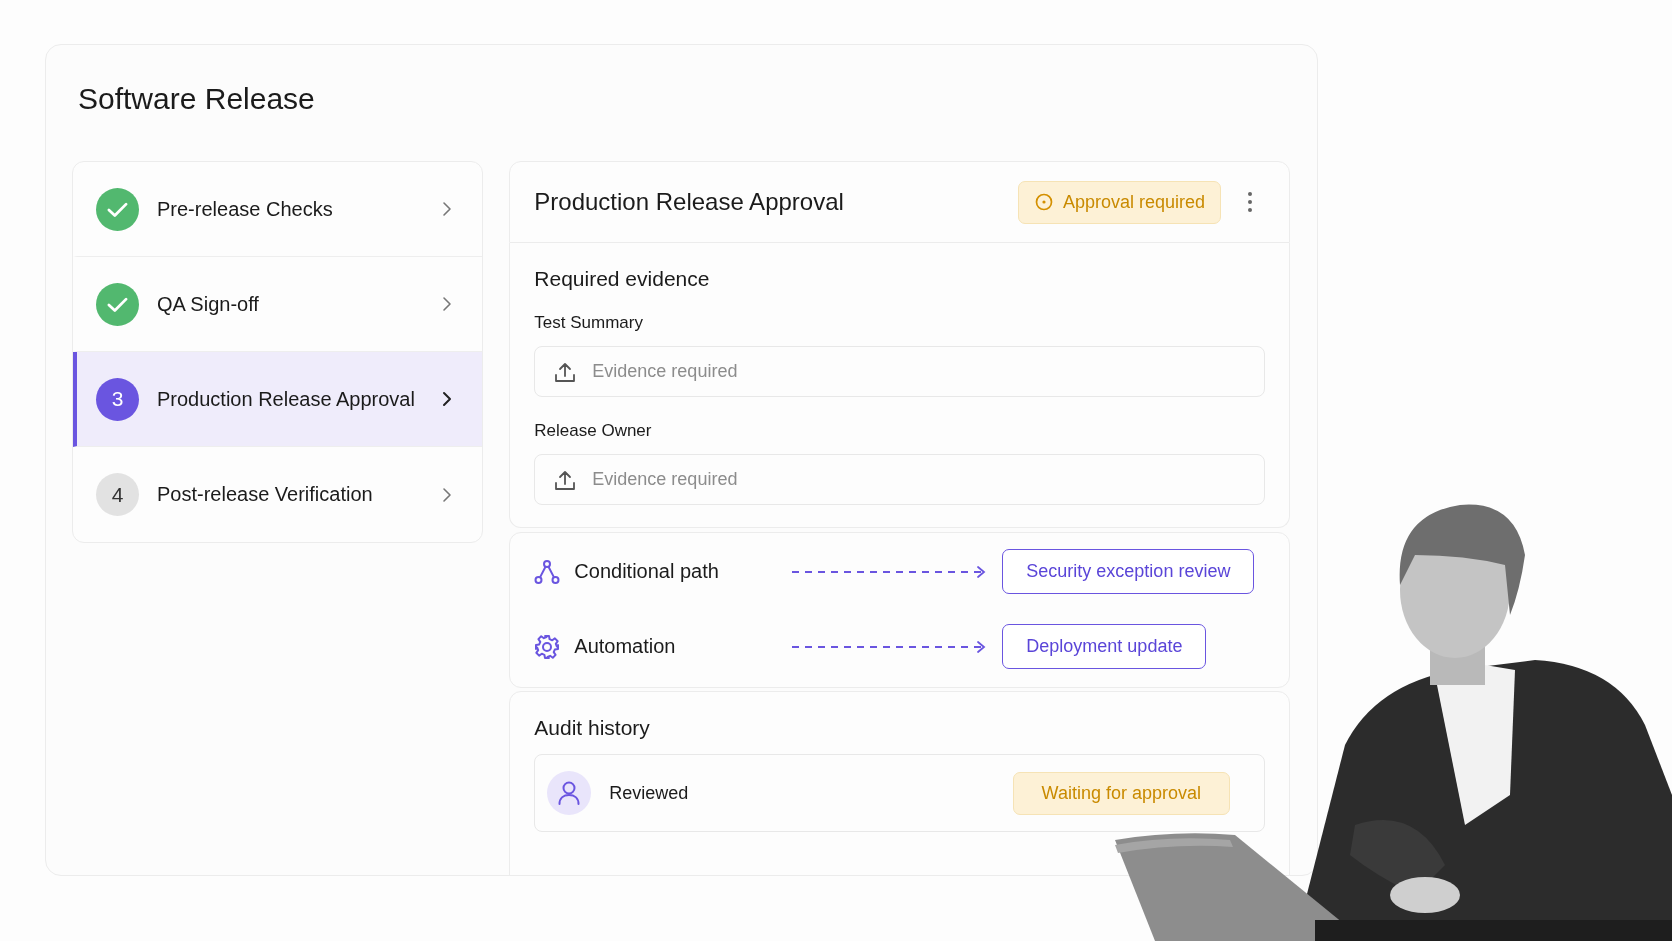  I want to click on detail-title: Production Release Approval, so click(689, 202).